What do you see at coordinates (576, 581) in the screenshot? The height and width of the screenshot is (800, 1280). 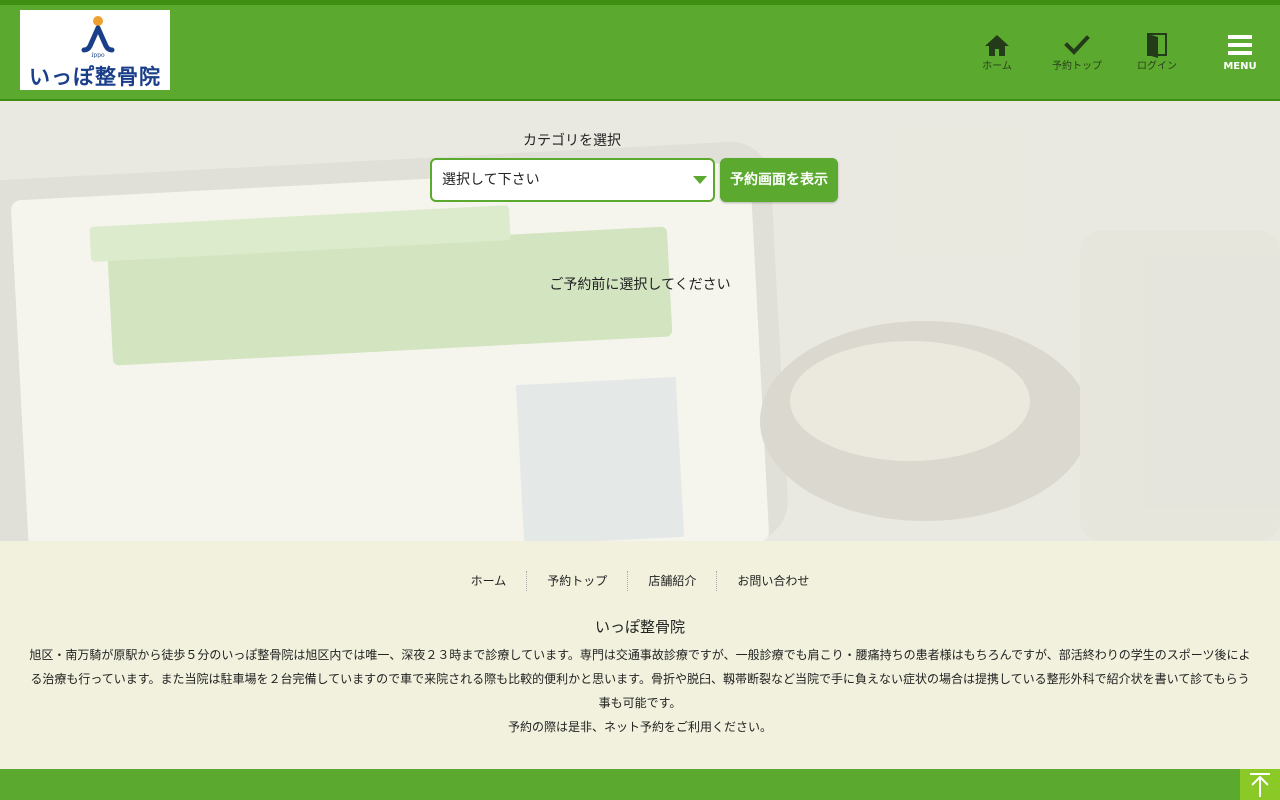 I see `footer-link-reservation-top: 予約トップ` at bounding box center [576, 581].